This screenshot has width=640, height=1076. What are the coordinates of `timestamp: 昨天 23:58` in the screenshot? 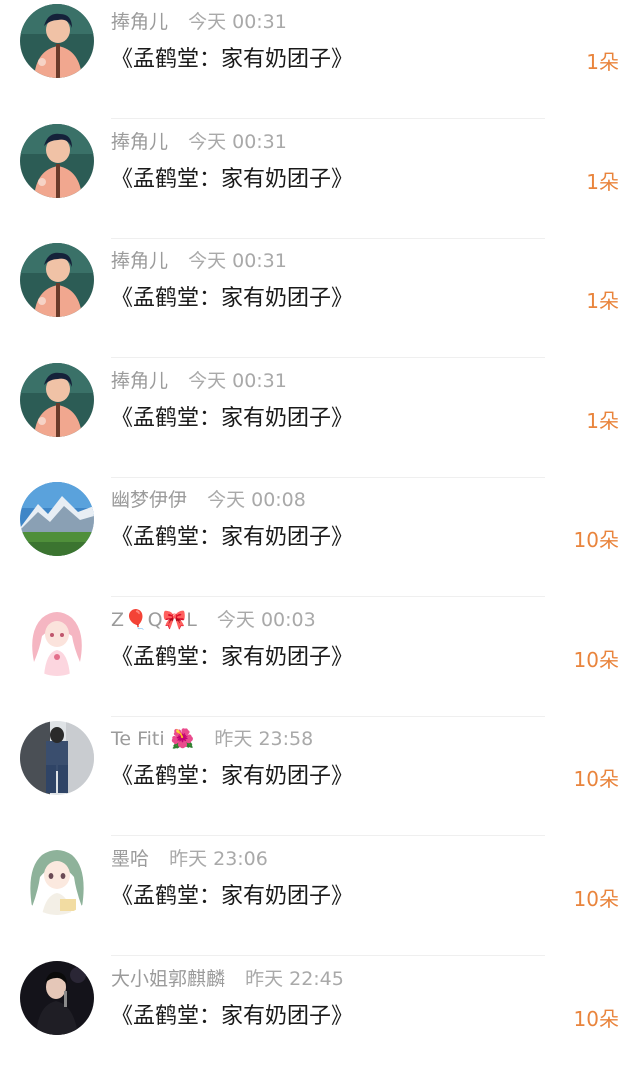 It's located at (264, 739).